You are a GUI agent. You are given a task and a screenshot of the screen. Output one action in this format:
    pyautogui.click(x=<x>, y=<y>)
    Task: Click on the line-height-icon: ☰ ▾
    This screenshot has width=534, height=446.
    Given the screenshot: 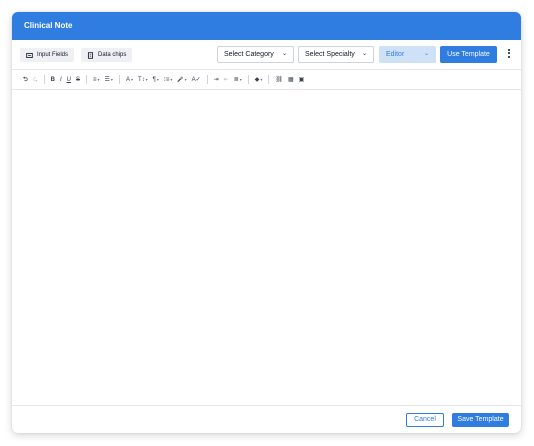 What is the action you would take?
    pyautogui.click(x=109, y=80)
    